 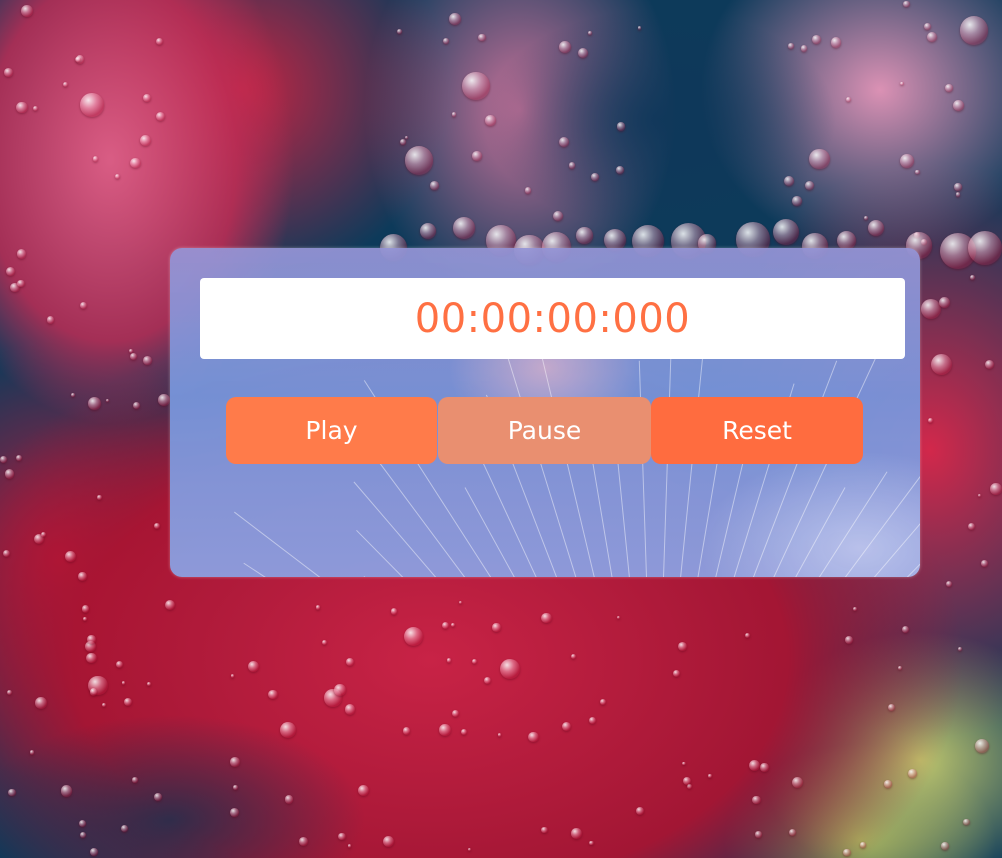 What do you see at coordinates (331, 430) in the screenshot?
I see `play-button: Play` at bounding box center [331, 430].